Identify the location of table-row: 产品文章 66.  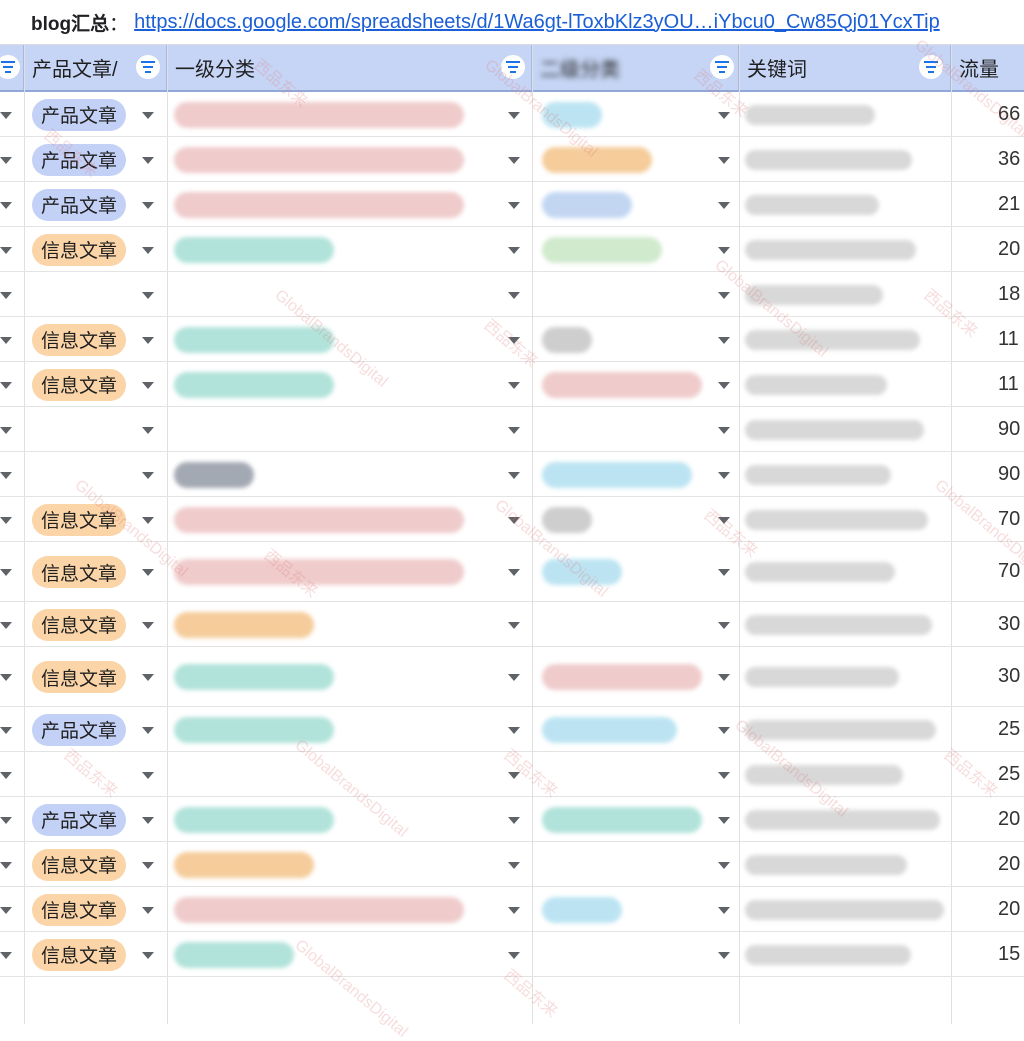
(512, 114).